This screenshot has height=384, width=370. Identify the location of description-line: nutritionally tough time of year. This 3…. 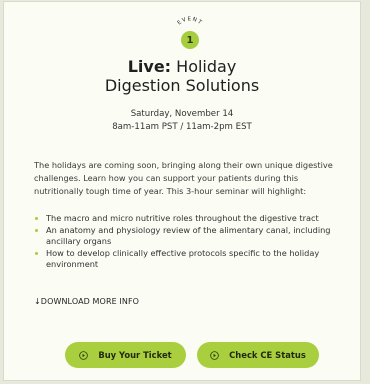
(170, 191).